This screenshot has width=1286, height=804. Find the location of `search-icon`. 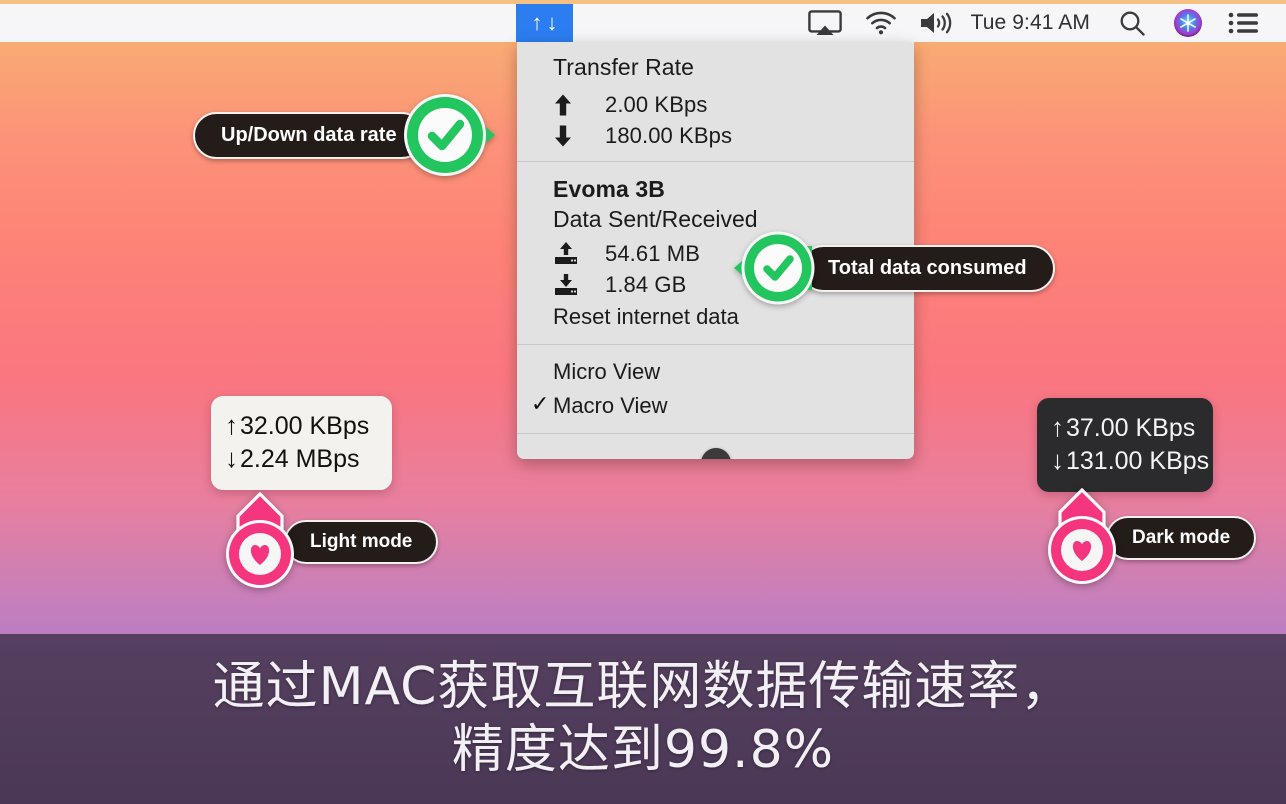

search-icon is located at coordinates (1132, 23).